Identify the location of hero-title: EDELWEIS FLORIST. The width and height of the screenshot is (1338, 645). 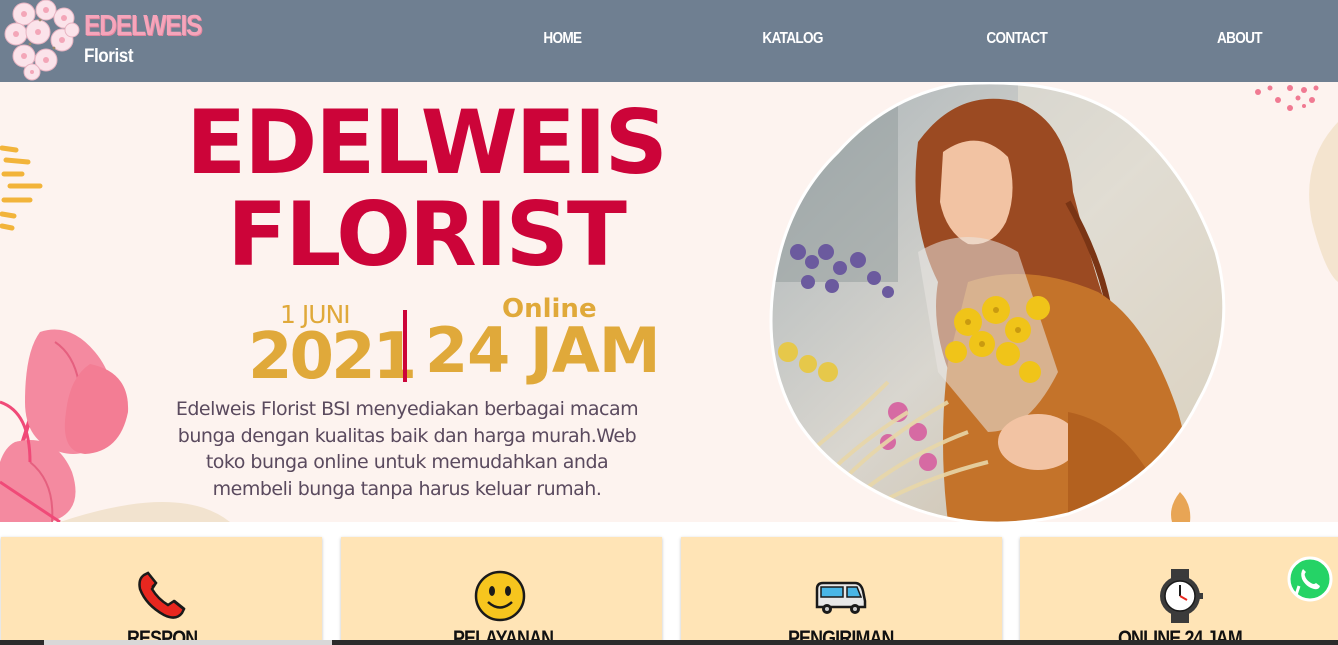
(426, 189).